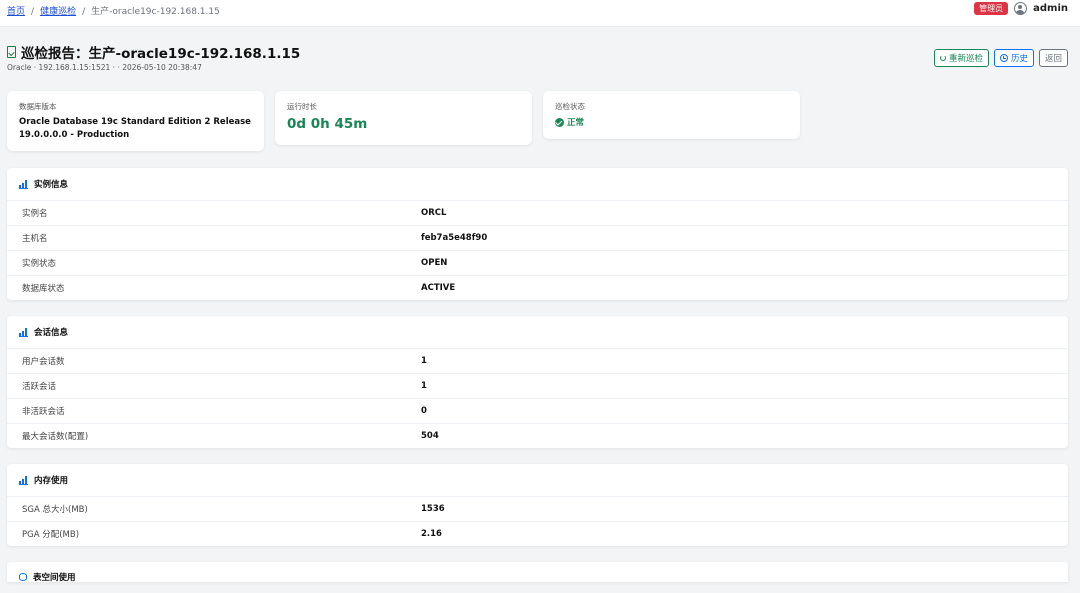 The height and width of the screenshot is (593, 1080). Describe the element at coordinates (965, 59) in the screenshot. I see `rerun-inspection-label: 重新巡检` at that location.